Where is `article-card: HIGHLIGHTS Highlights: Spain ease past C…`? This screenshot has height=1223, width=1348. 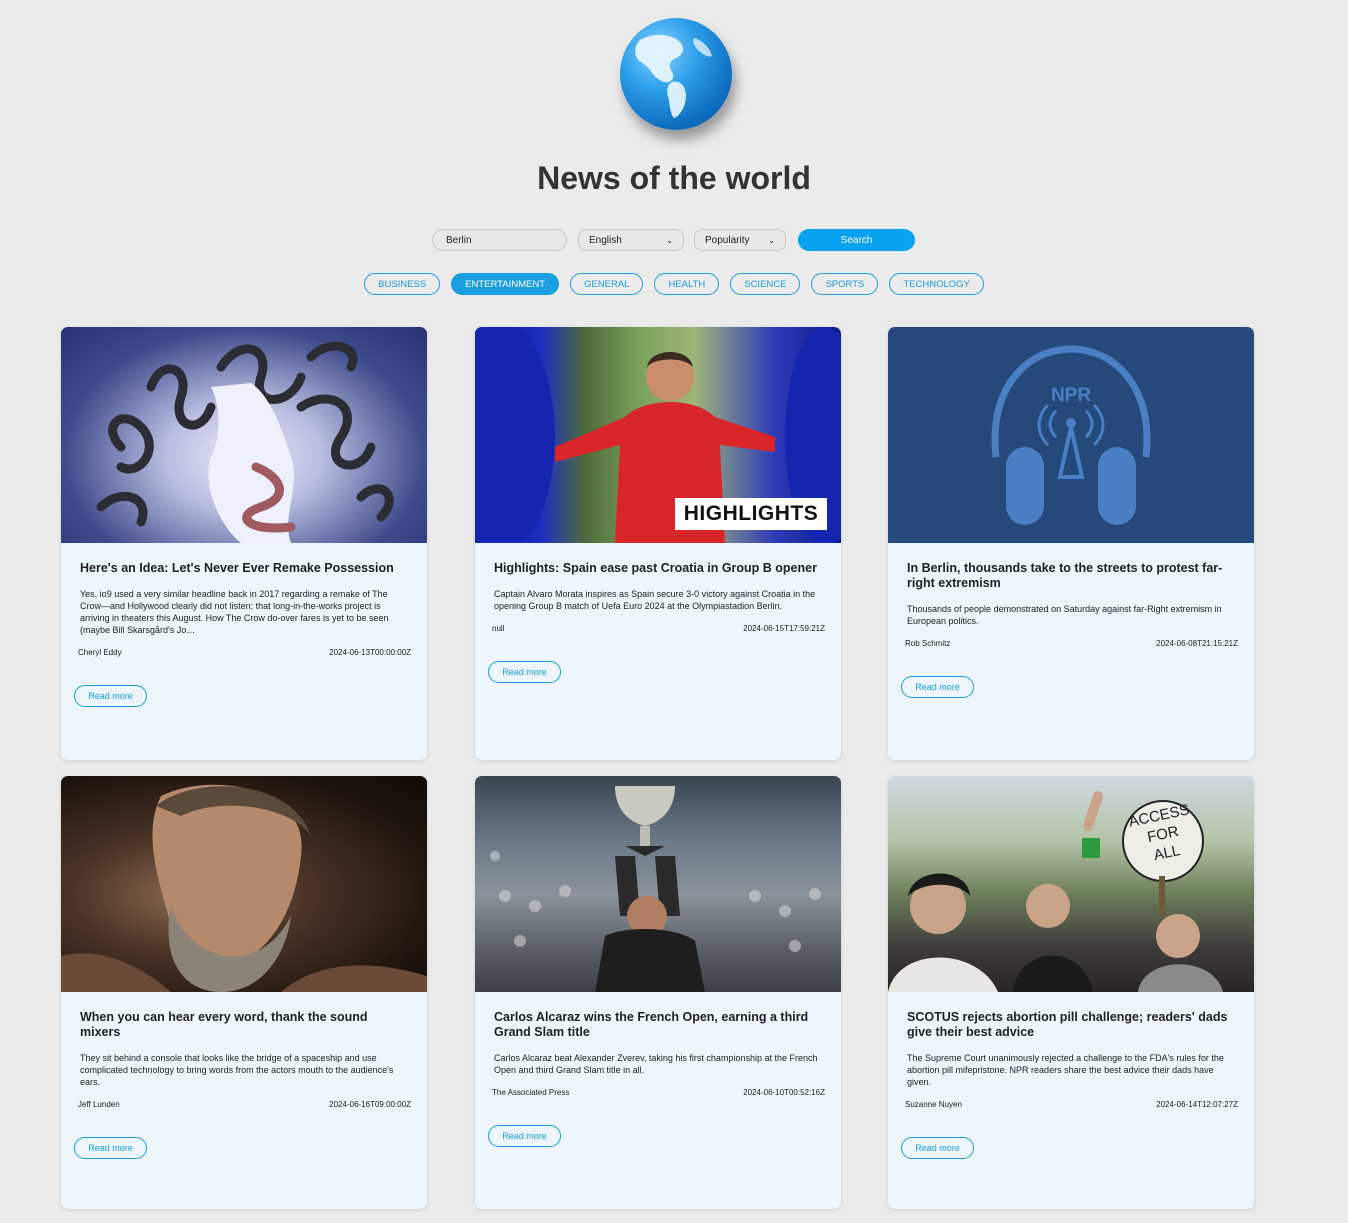 article-card: HIGHLIGHTS Highlights: Spain ease past C… is located at coordinates (658, 543).